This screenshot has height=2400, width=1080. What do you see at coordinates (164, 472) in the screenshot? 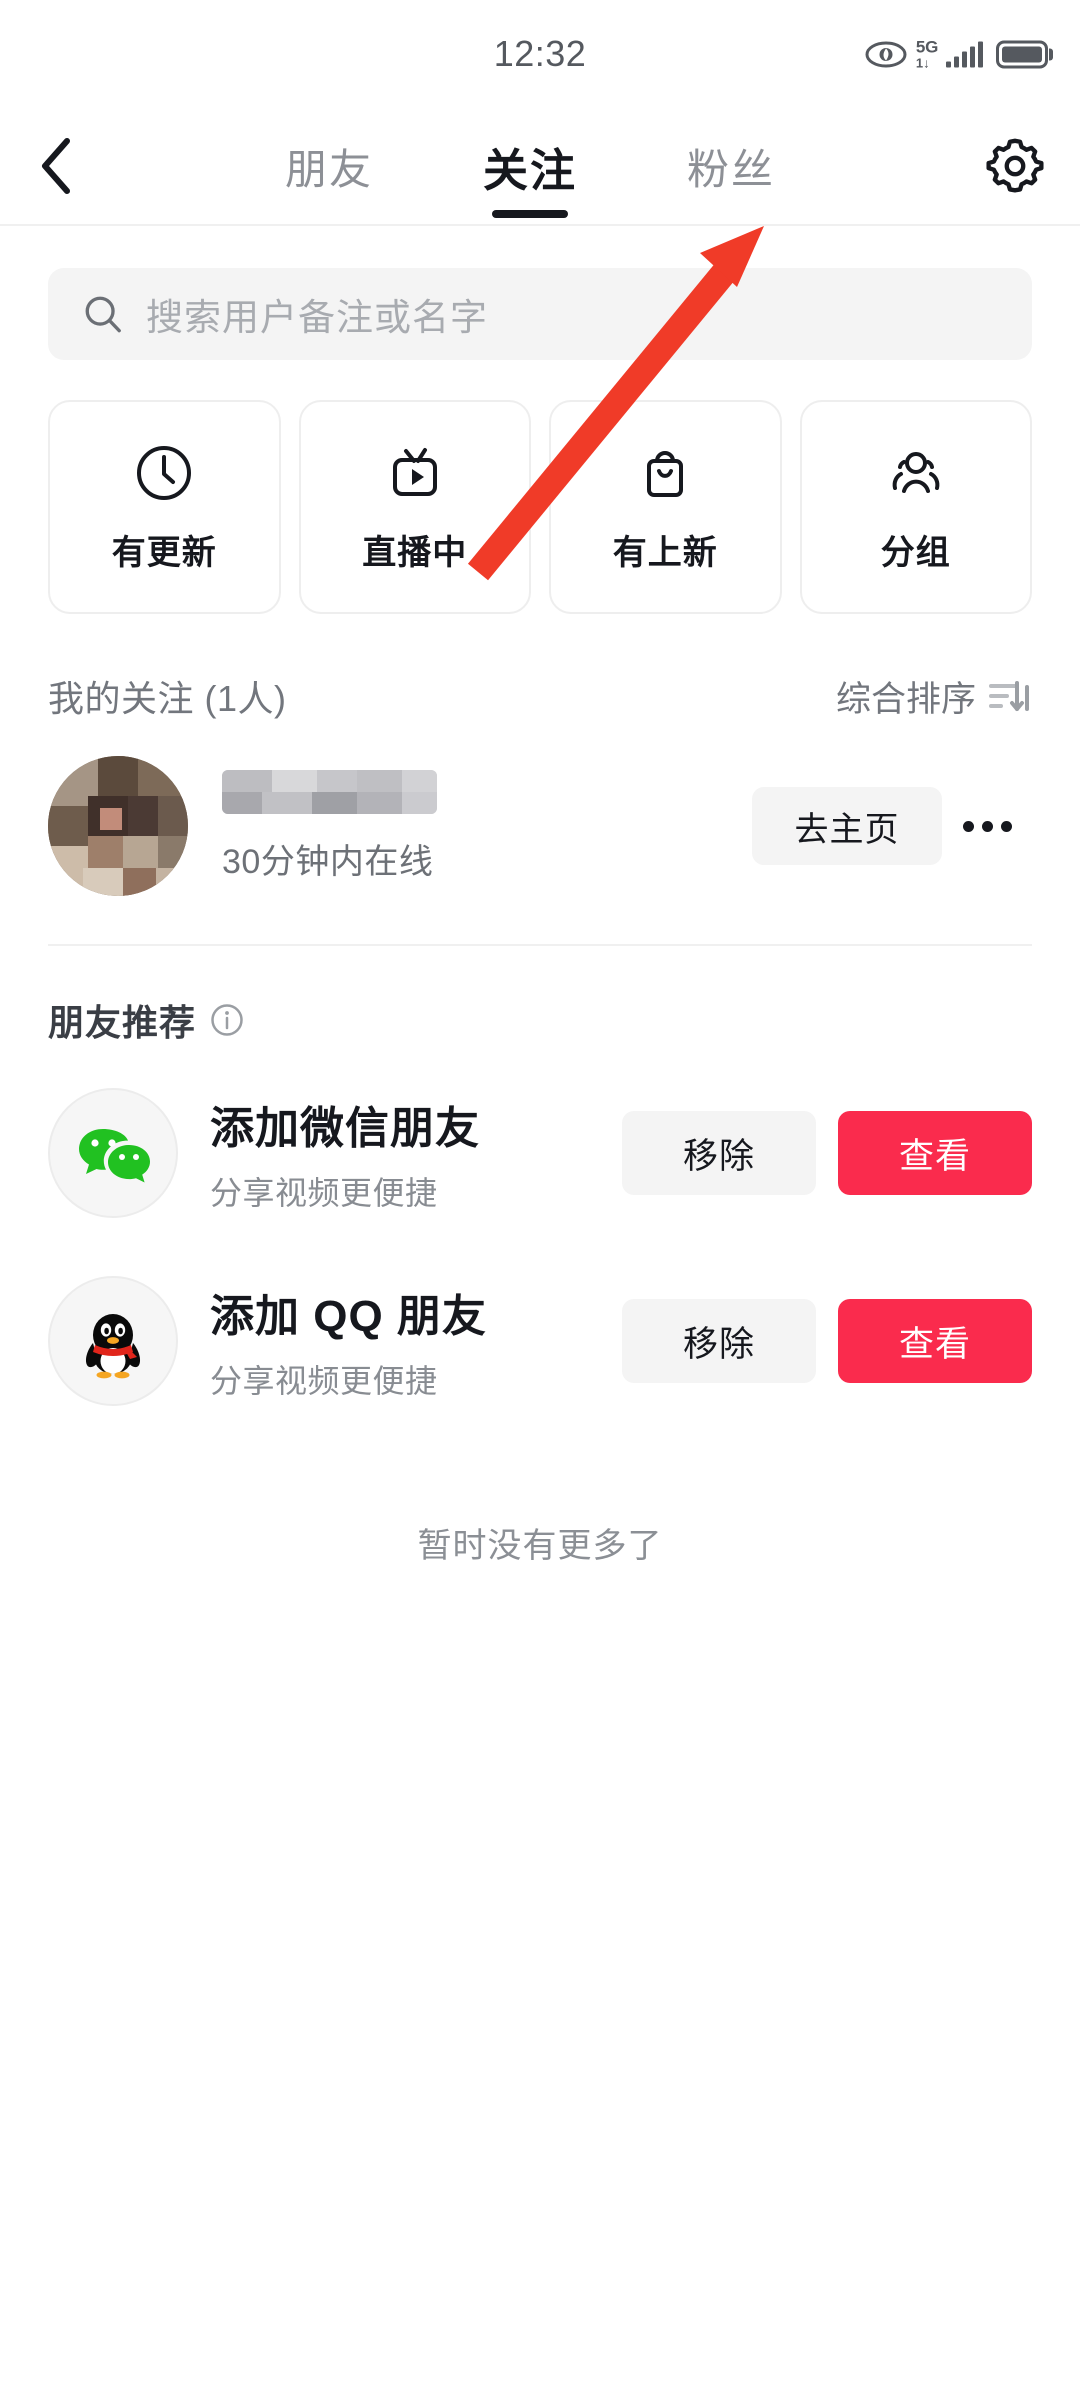
I see `clock-icon` at bounding box center [164, 472].